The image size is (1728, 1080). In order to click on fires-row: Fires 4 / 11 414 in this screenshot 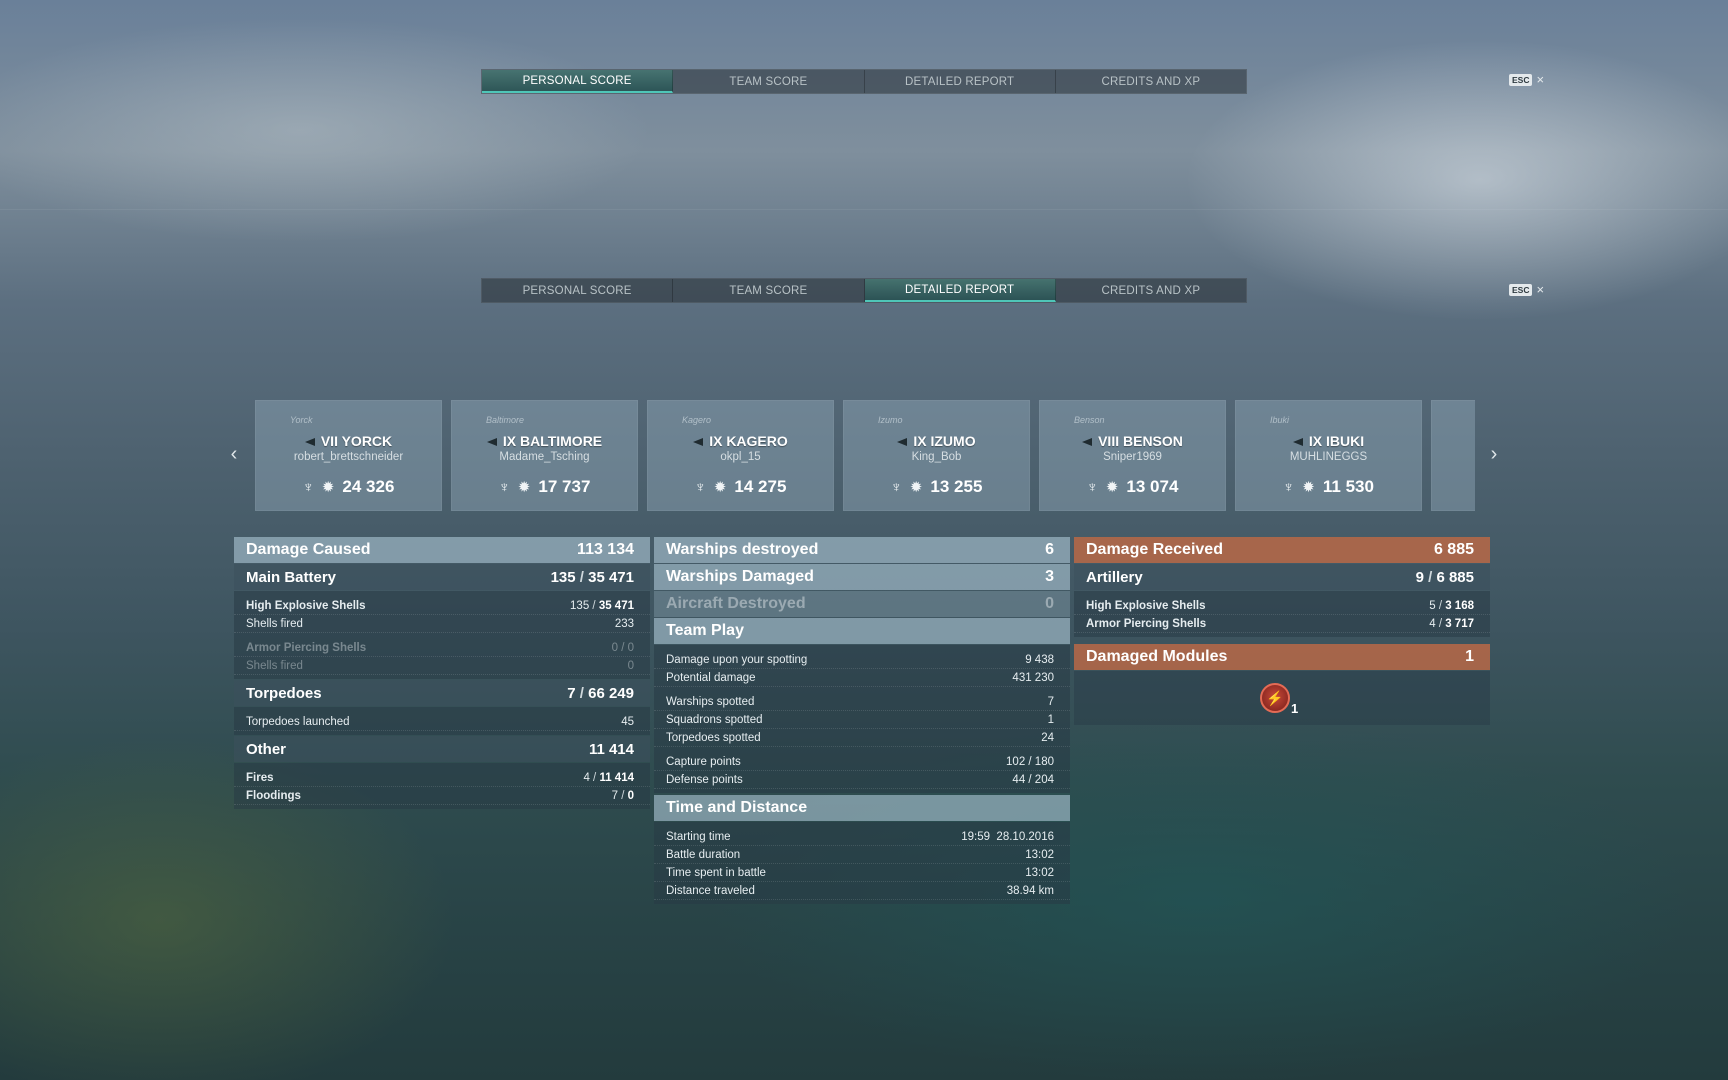, I will do `click(442, 778)`.